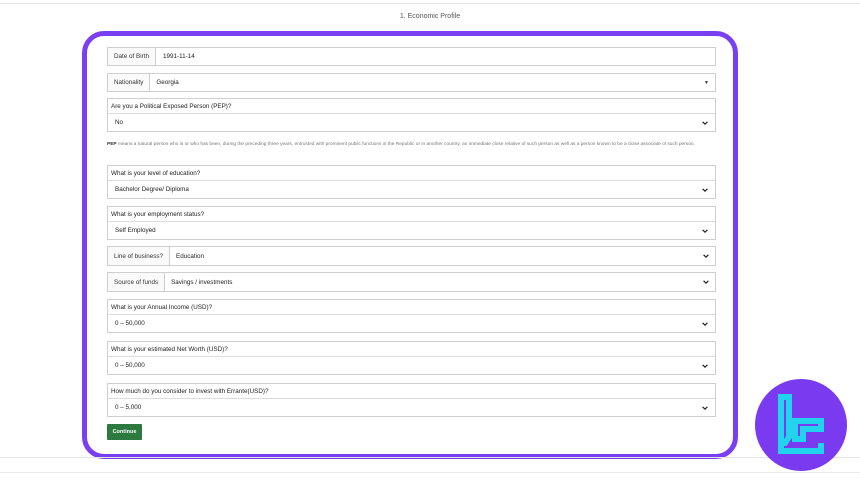 The height and width of the screenshot is (484, 860). Describe the element at coordinates (119, 122) in the screenshot. I see `pep-value: No` at that location.